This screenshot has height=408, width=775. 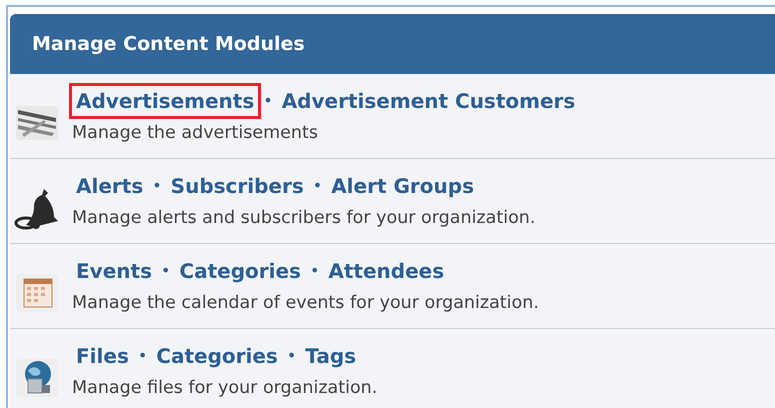 What do you see at coordinates (304, 218) in the screenshot?
I see `module-description: Manage alerts and subscribers for your organization.` at bounding box center [304, 218].